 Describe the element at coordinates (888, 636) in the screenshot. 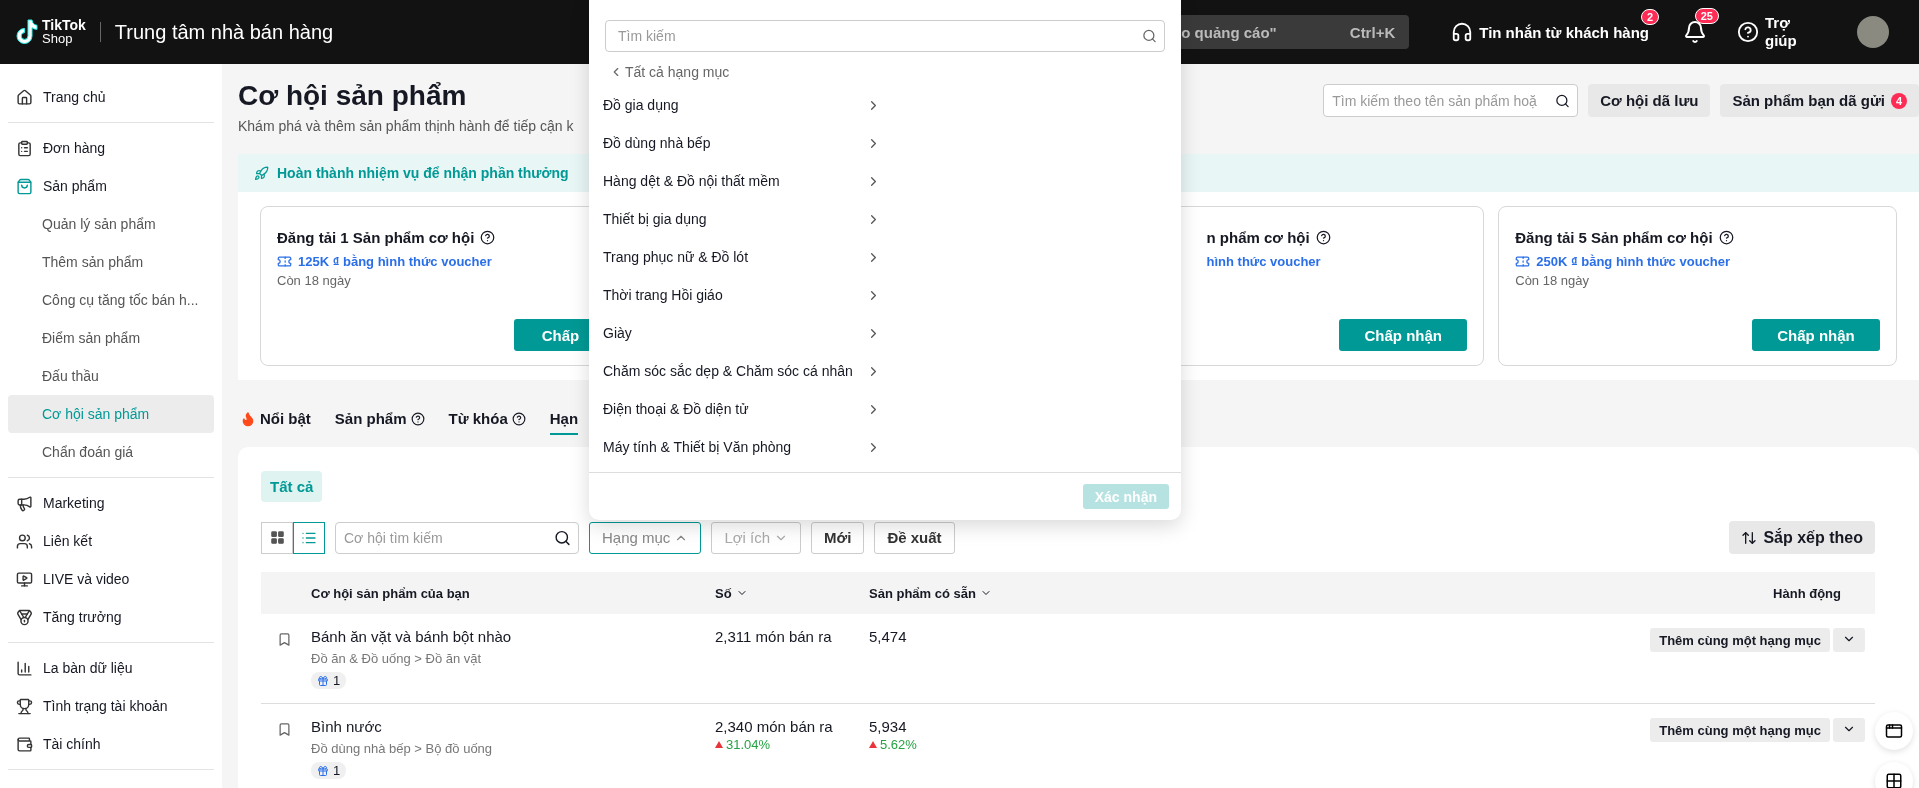

I see `available-count: 5,474` at that location.